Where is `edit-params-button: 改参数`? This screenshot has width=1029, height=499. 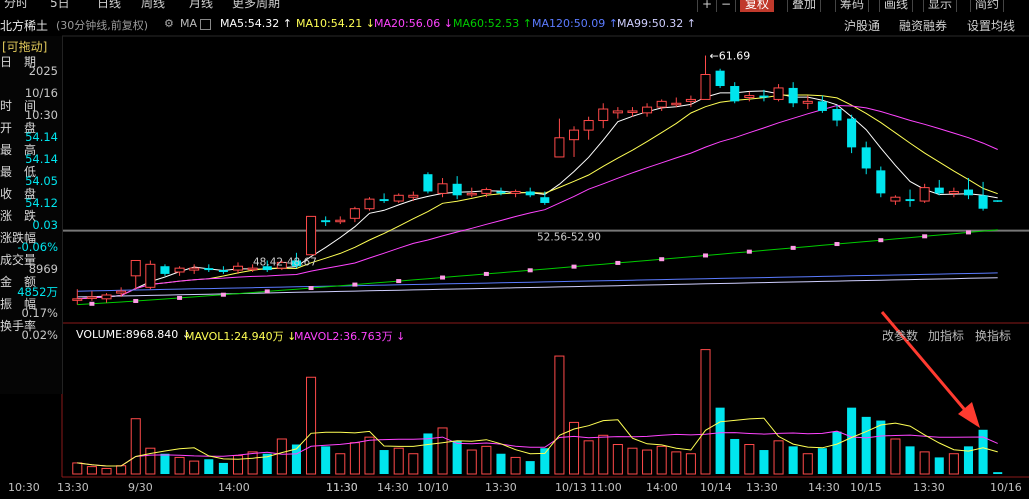
edit-params-button: 改参数 is located at coordinates (900, 335).